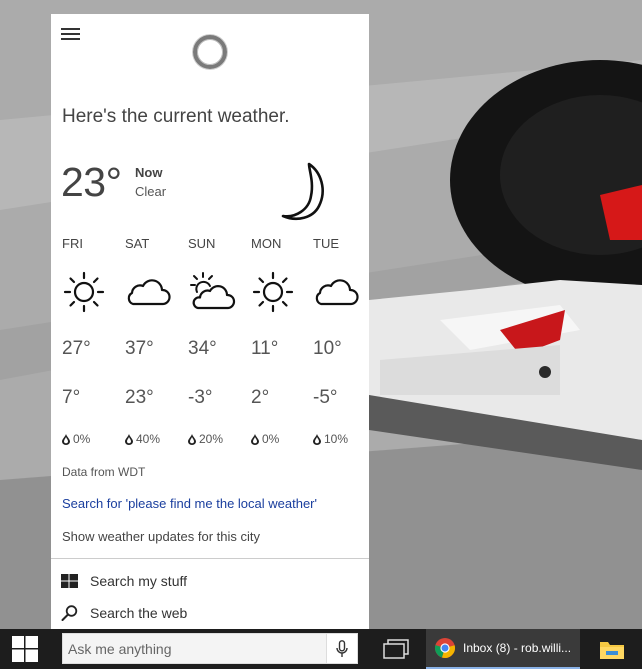  I want to click on search-icon, so click(69, 613).